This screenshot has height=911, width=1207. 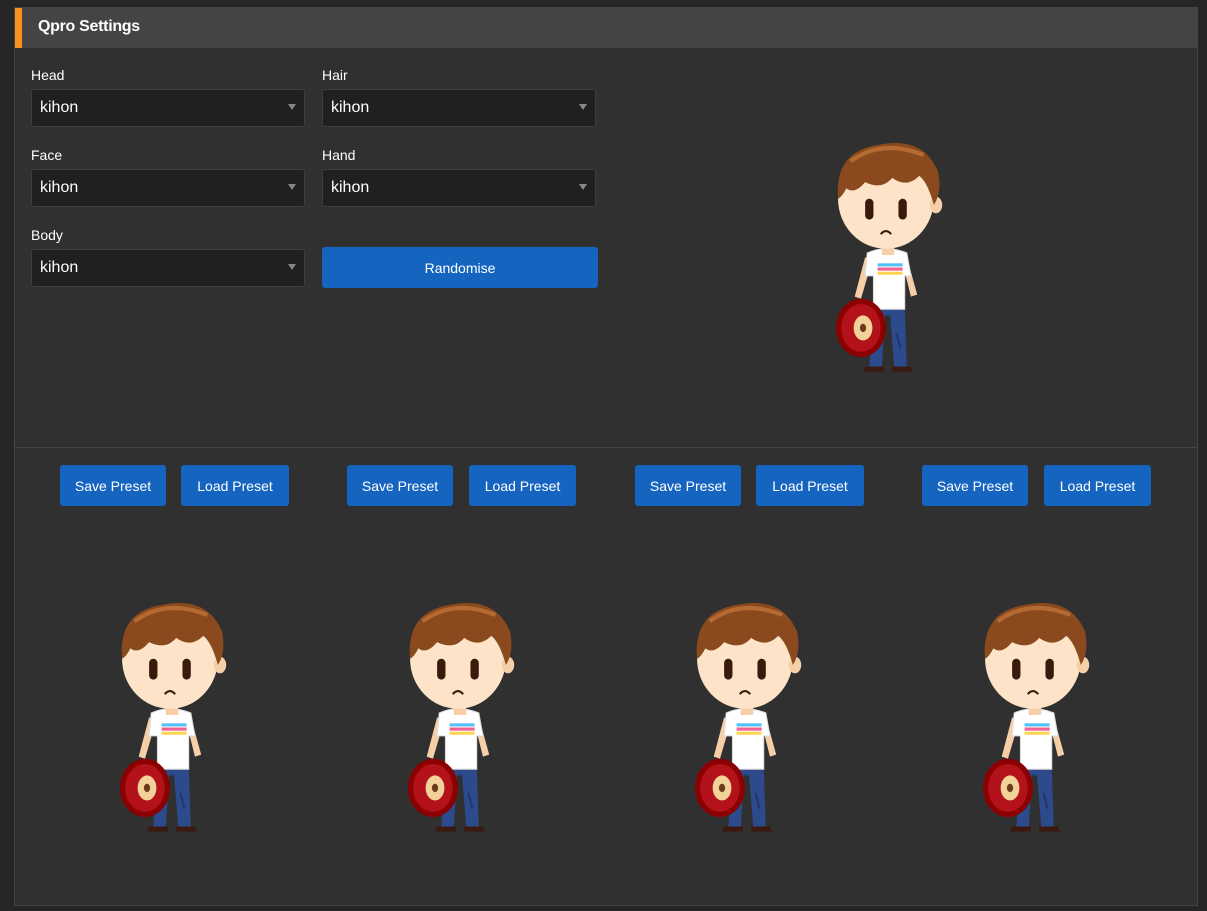 I want to click on load-preset-button-3: Load Preset, so click(x=810, y=485).